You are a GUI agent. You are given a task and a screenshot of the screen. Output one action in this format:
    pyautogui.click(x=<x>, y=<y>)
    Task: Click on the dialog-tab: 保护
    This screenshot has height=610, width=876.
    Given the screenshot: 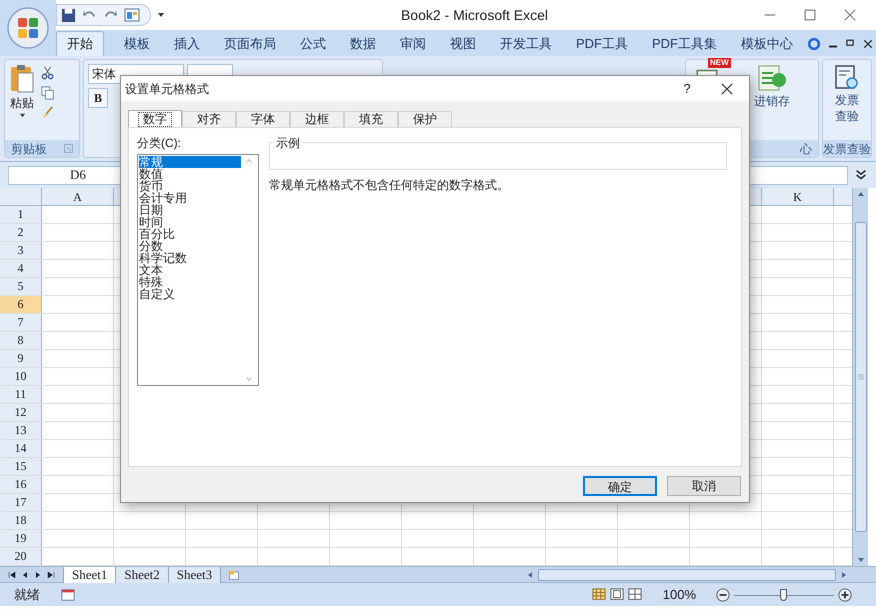 What is the action you would take?
    pyautogui.click(x=425, y=119)
    